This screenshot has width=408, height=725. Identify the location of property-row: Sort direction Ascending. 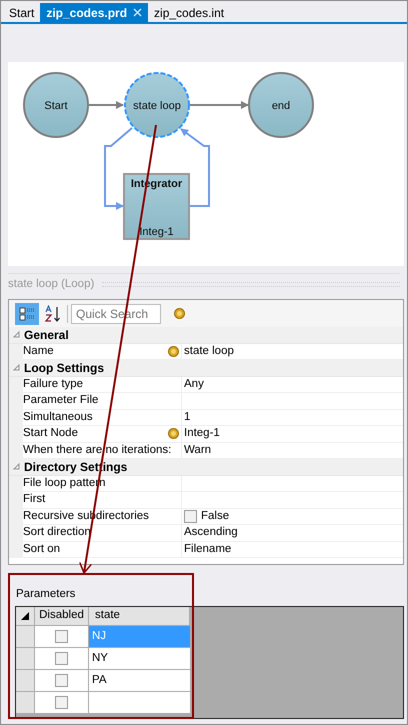
(206, 533).